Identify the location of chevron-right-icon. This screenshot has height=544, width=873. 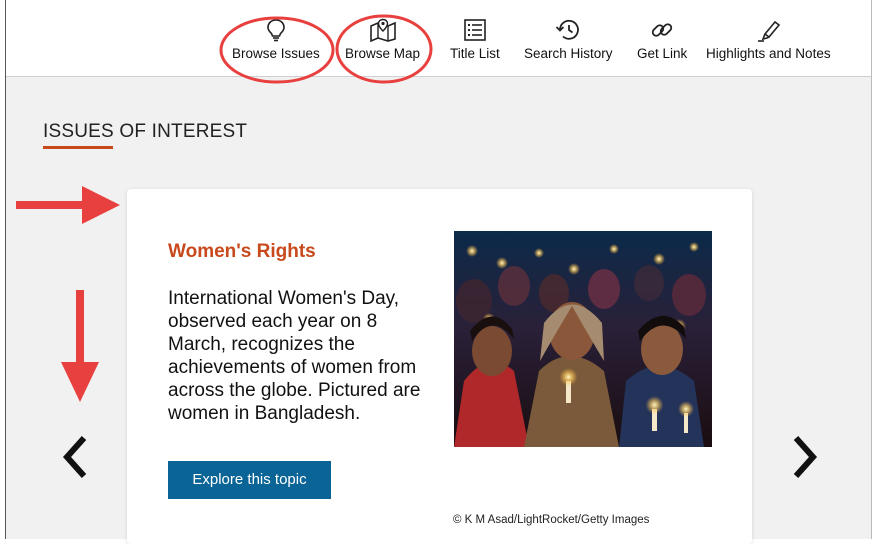
(805, 457).